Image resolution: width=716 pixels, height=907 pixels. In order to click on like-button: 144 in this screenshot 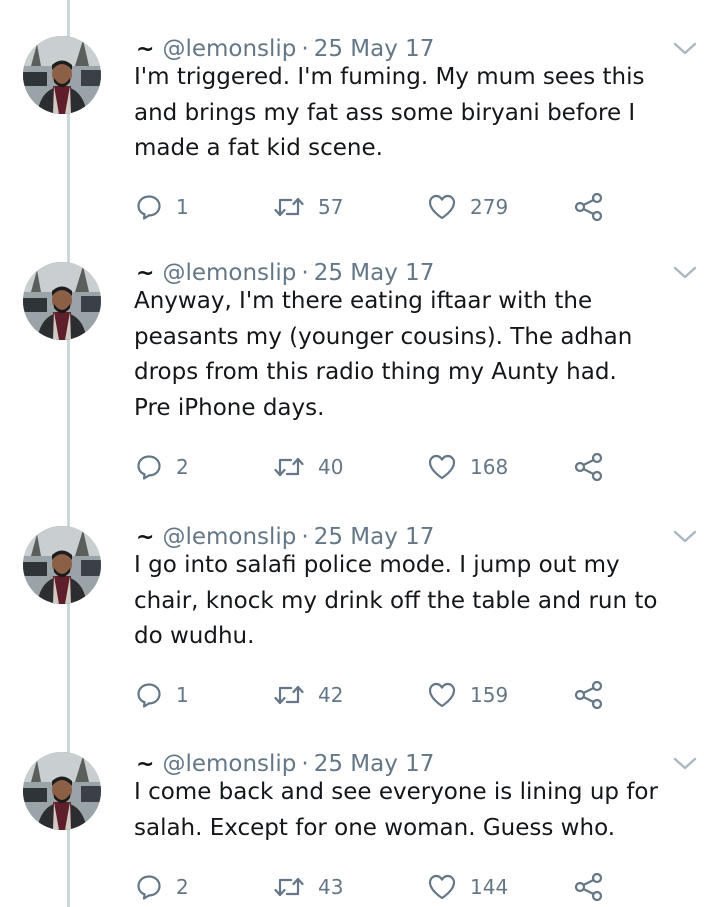, I will do `click(468, 887)`.